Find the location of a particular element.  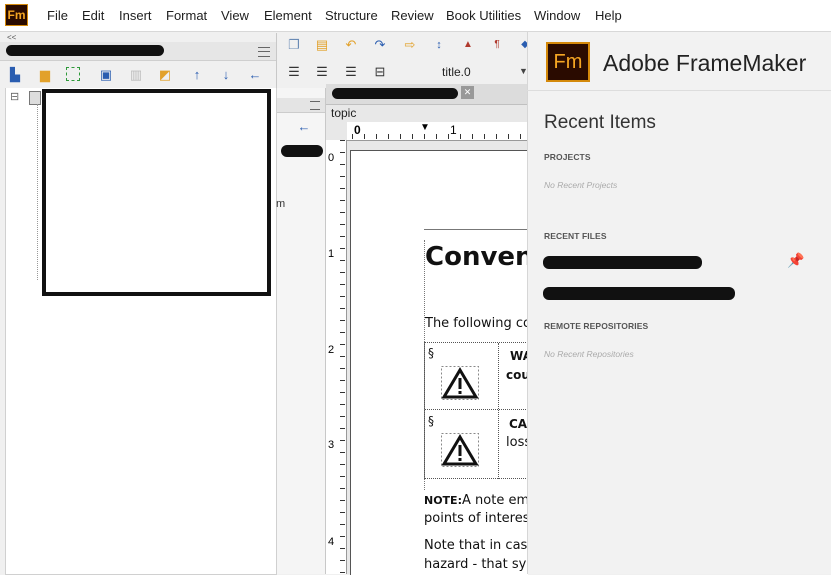

redacted-item is located at coordinates (302, 151).